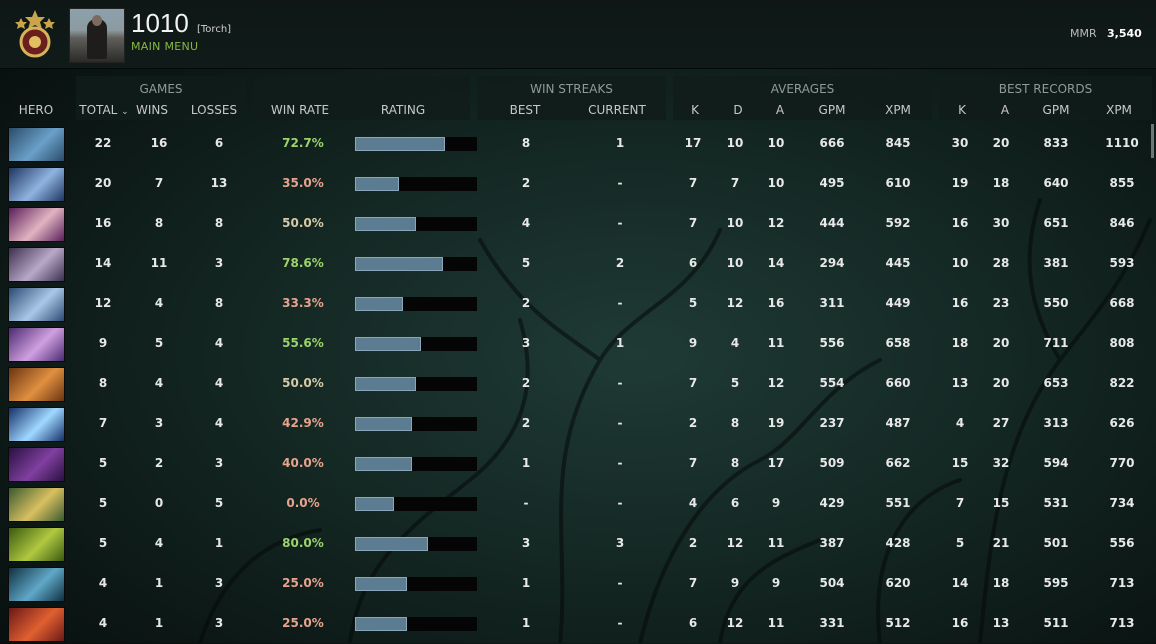 The height and width of the screenshot is (644, 1156). What do you see at coordinates (159, 263) in the screenshot?
I see `wins-cell: 11` at bounding box center [159, 263].